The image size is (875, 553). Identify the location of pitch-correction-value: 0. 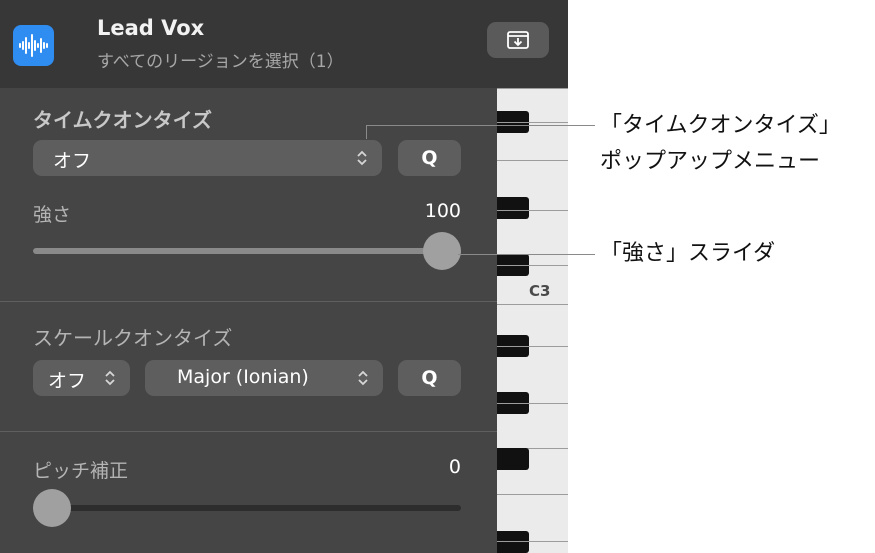
(454, 467).